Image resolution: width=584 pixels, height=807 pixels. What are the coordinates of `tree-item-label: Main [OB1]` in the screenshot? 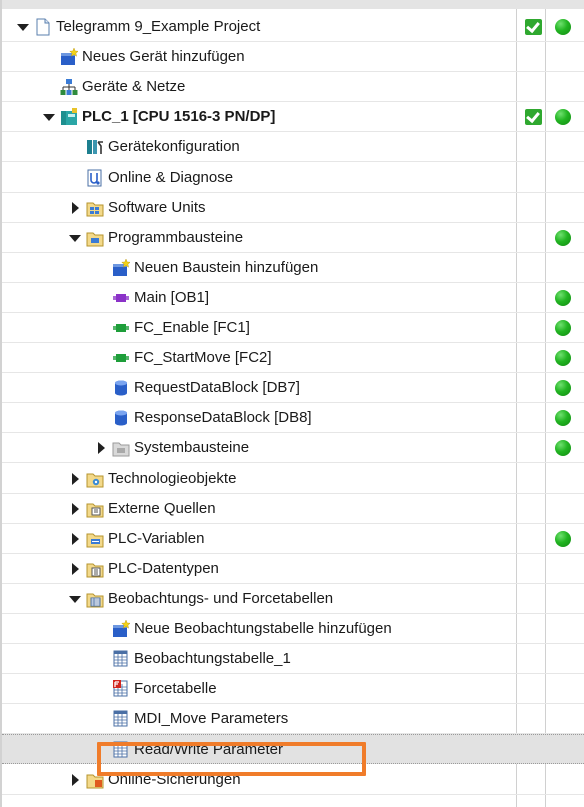 It's located at (172, 297).